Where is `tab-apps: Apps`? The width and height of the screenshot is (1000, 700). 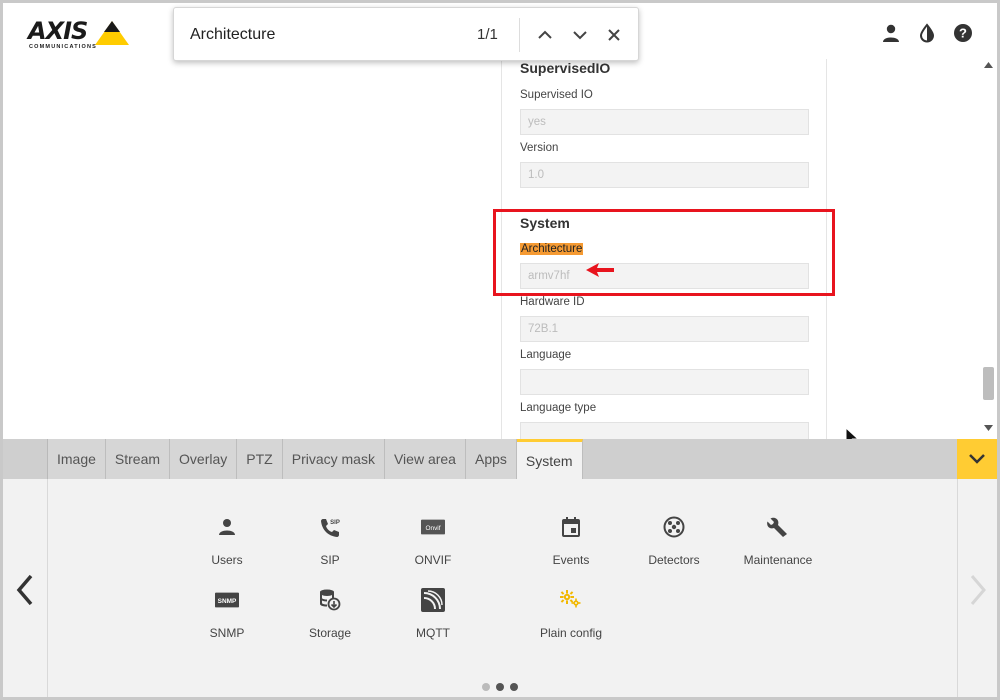 tab-apps: Apps is located at coordinates (491, 459).